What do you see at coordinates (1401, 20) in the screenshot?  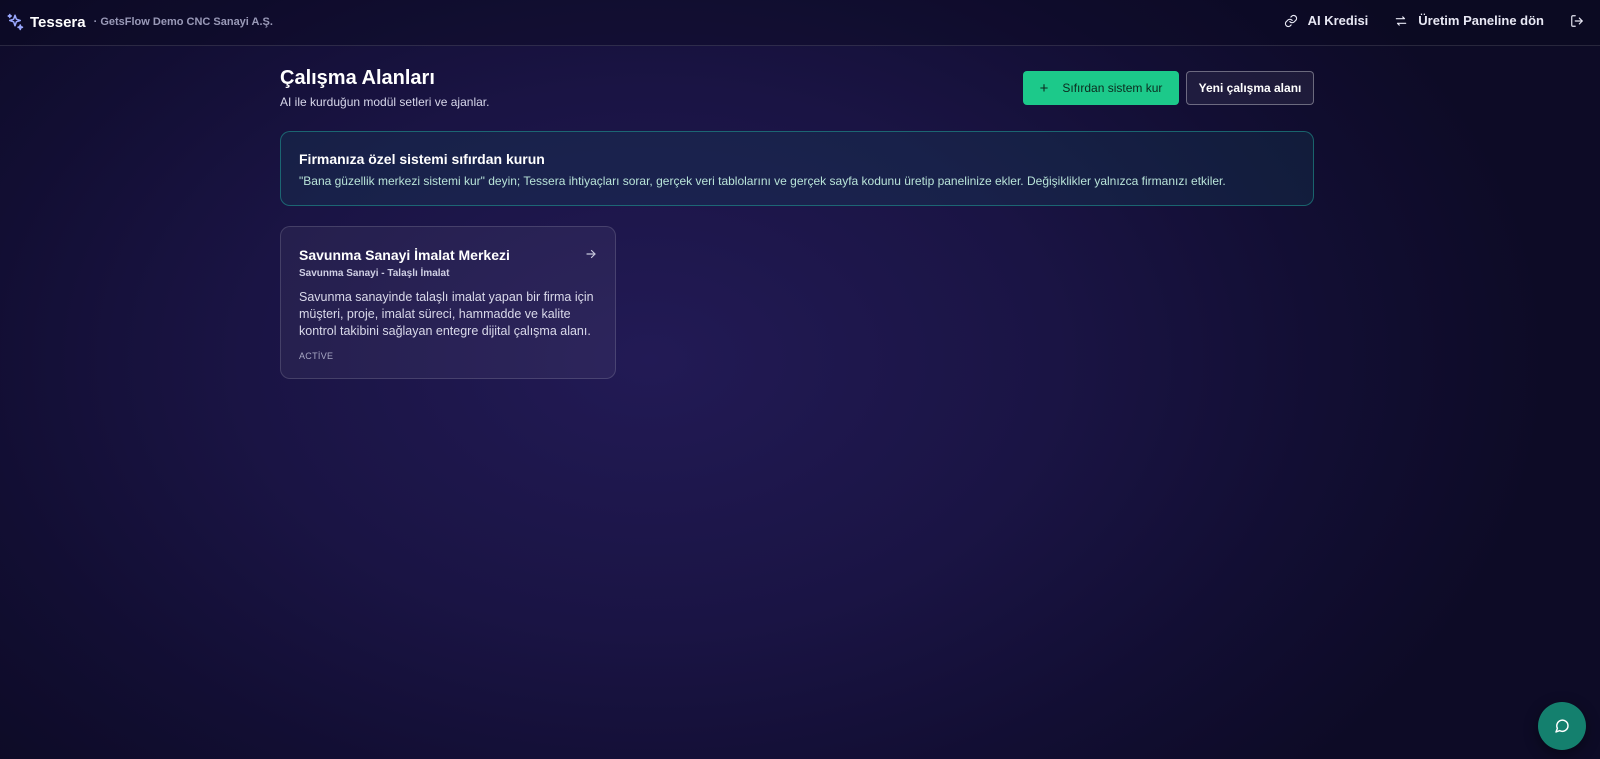 I see `swap-arrows-icon` at bounding box center [1401, 20].